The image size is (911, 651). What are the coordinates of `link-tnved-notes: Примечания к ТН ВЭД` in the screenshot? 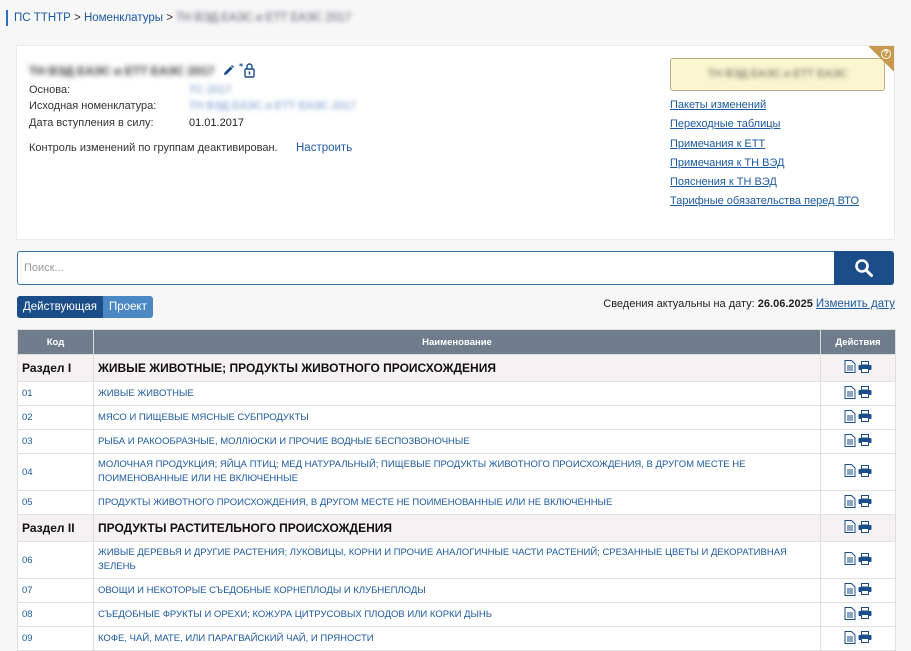 It's located at (764, 164).